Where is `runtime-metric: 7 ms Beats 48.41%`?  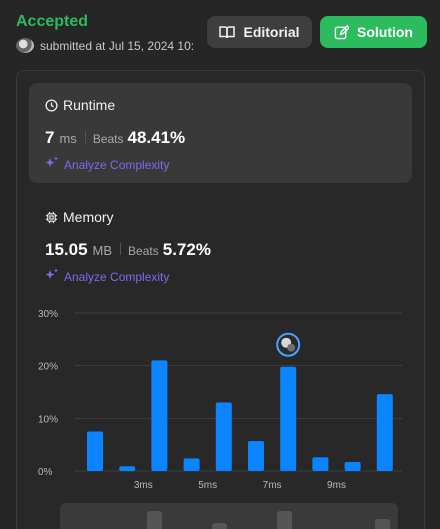 runtime-metric: 7 ms Beats 48.41% is located at coordinates (115, 138).